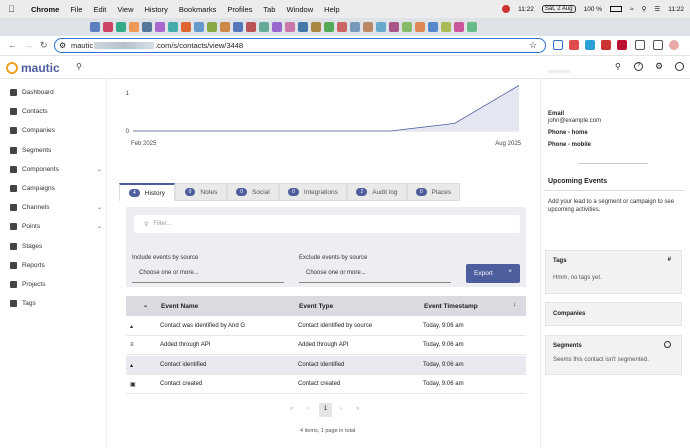 This screenshot has height=448, width=690. What do you see at coordinates (341, 409) in the screenshot?
I see `next-page-icon: ›` at bounding box center [341, 409].